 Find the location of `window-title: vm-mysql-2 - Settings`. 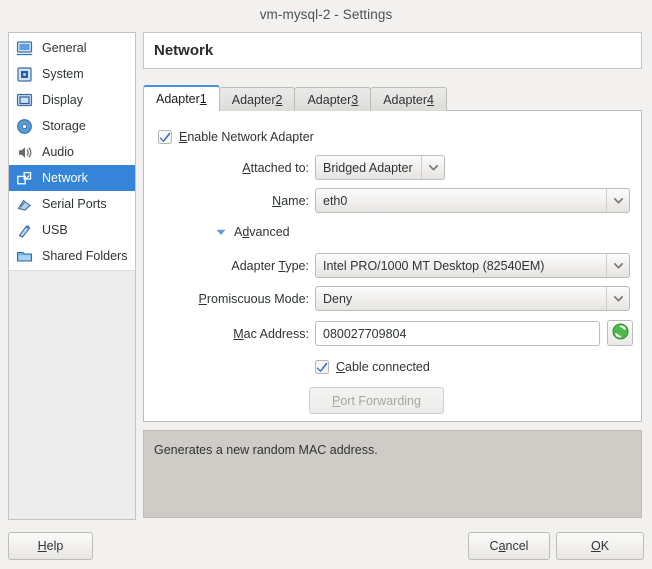

window-title: vm-mysql-2 - Settings is located at coordinates (326, 14).